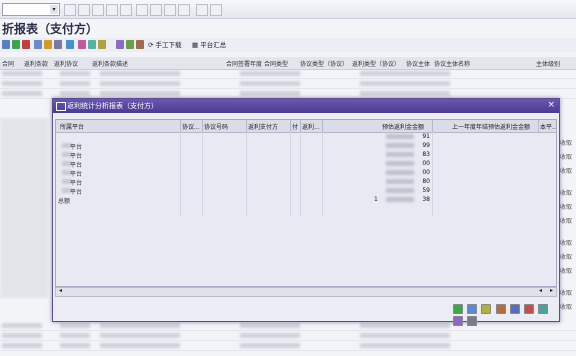 This screenshot has width=576, height=356. I want to click on bg-col-agreement-type: 协议类型（协议）, so click(324, 63).